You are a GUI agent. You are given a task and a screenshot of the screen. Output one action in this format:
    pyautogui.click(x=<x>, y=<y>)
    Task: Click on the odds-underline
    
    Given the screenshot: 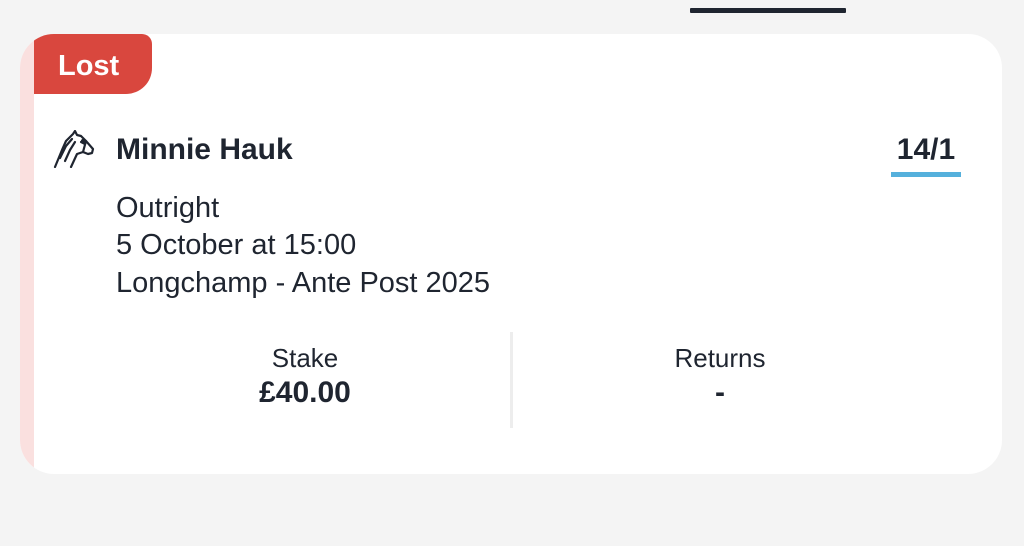 What is the action you would take?
    pyautogui.click(x=926, y=174)
    